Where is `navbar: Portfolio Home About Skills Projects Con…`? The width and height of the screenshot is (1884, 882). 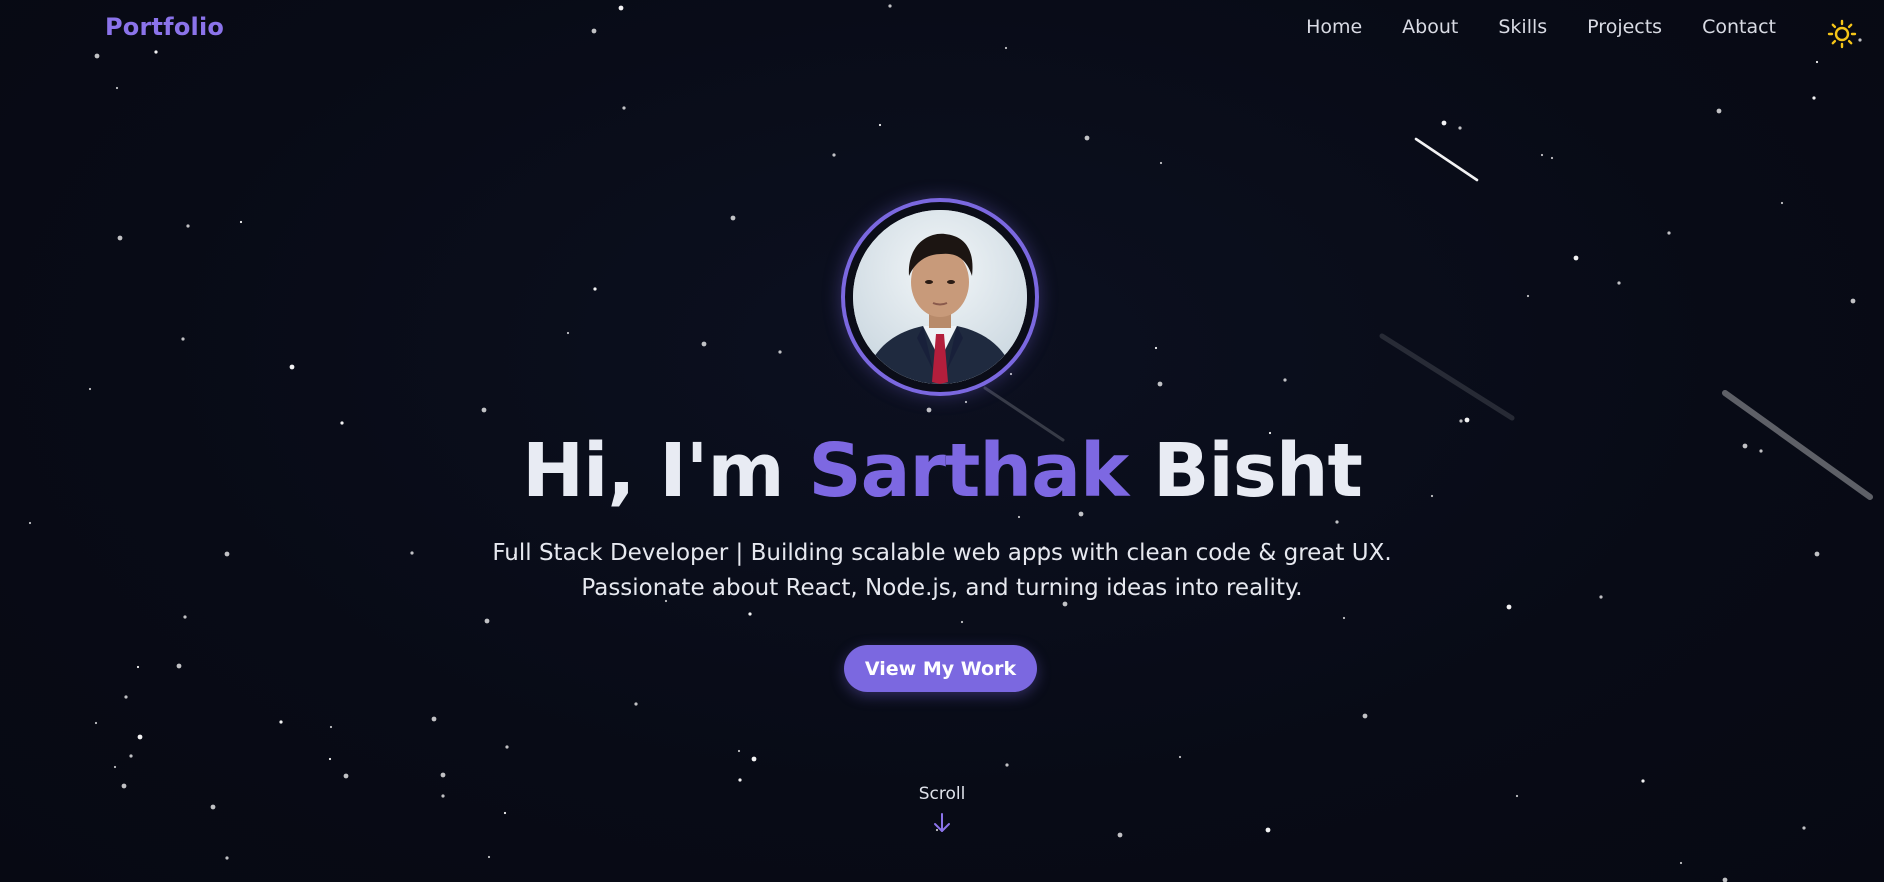 navbar: Portfolio Home About Skills Projects Con… is located at coordinates (942, 30).